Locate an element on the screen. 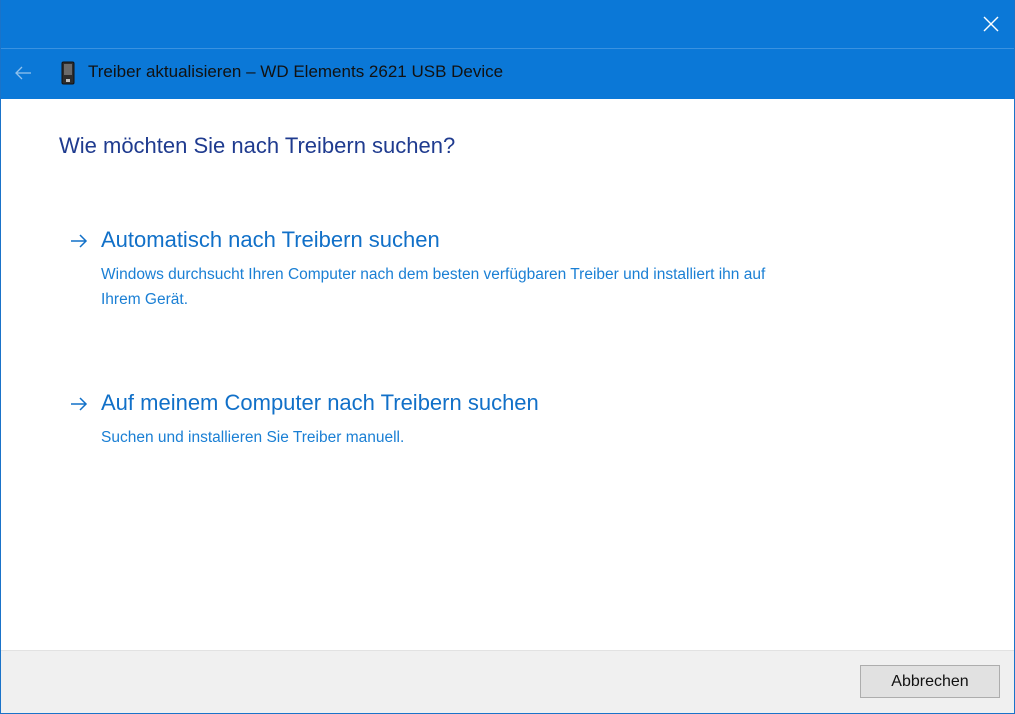 The height and width of the screenshot is (714, 1015). usb-drive-icon is located at coordinates (68, 73).